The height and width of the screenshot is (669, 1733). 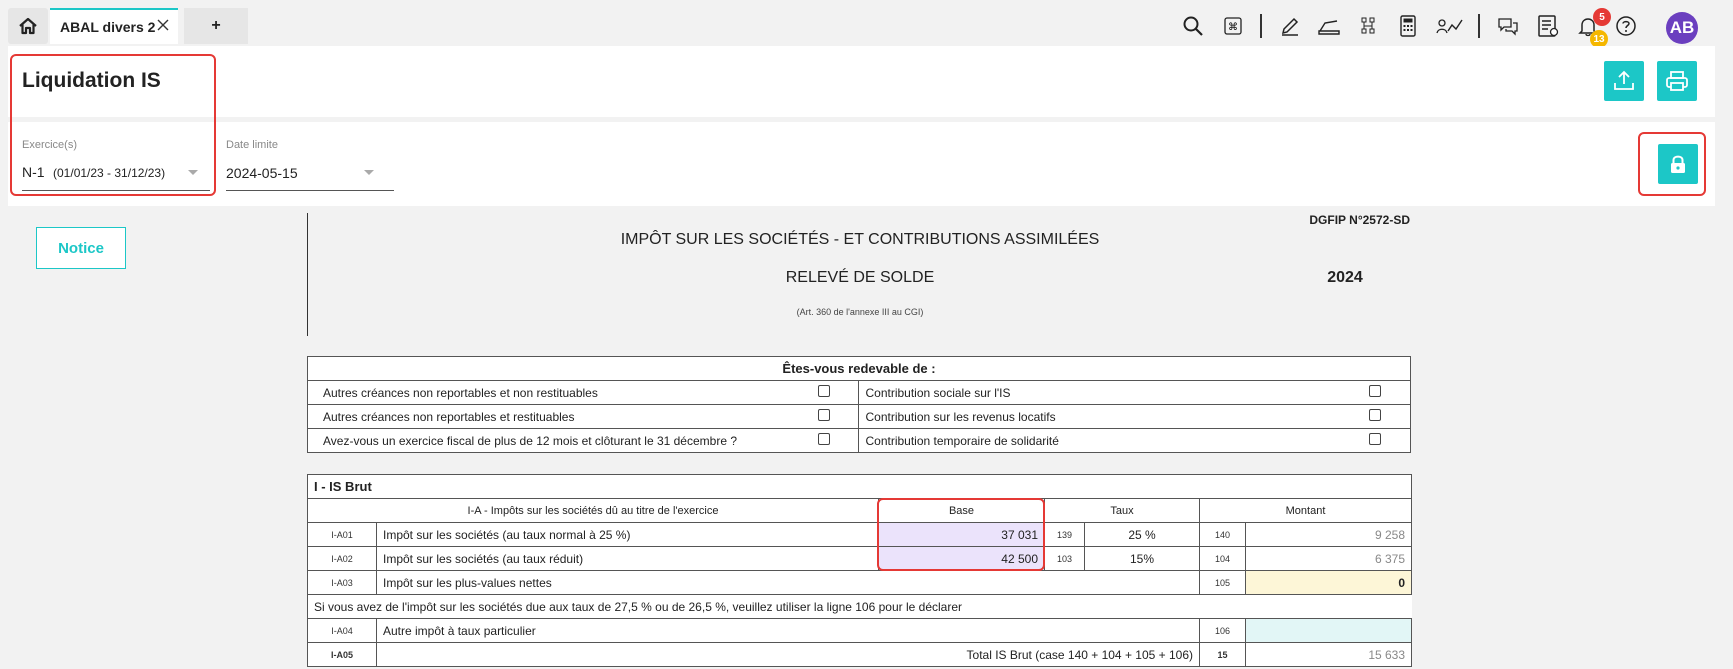 I want to click on form-left-border, so click(x=307, y=274).